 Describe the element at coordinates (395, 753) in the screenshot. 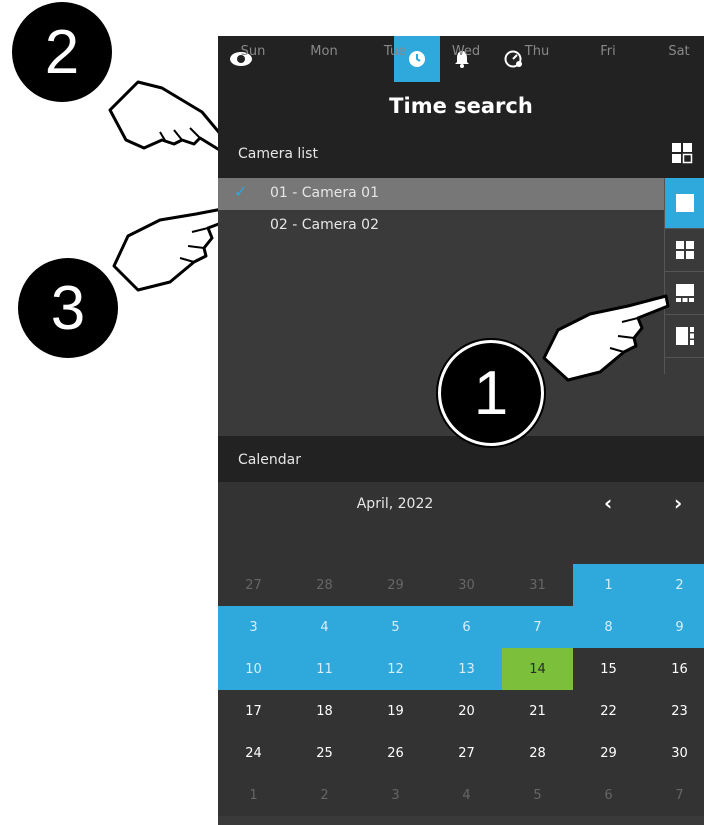

I see `calendar-day: 26` at that location.